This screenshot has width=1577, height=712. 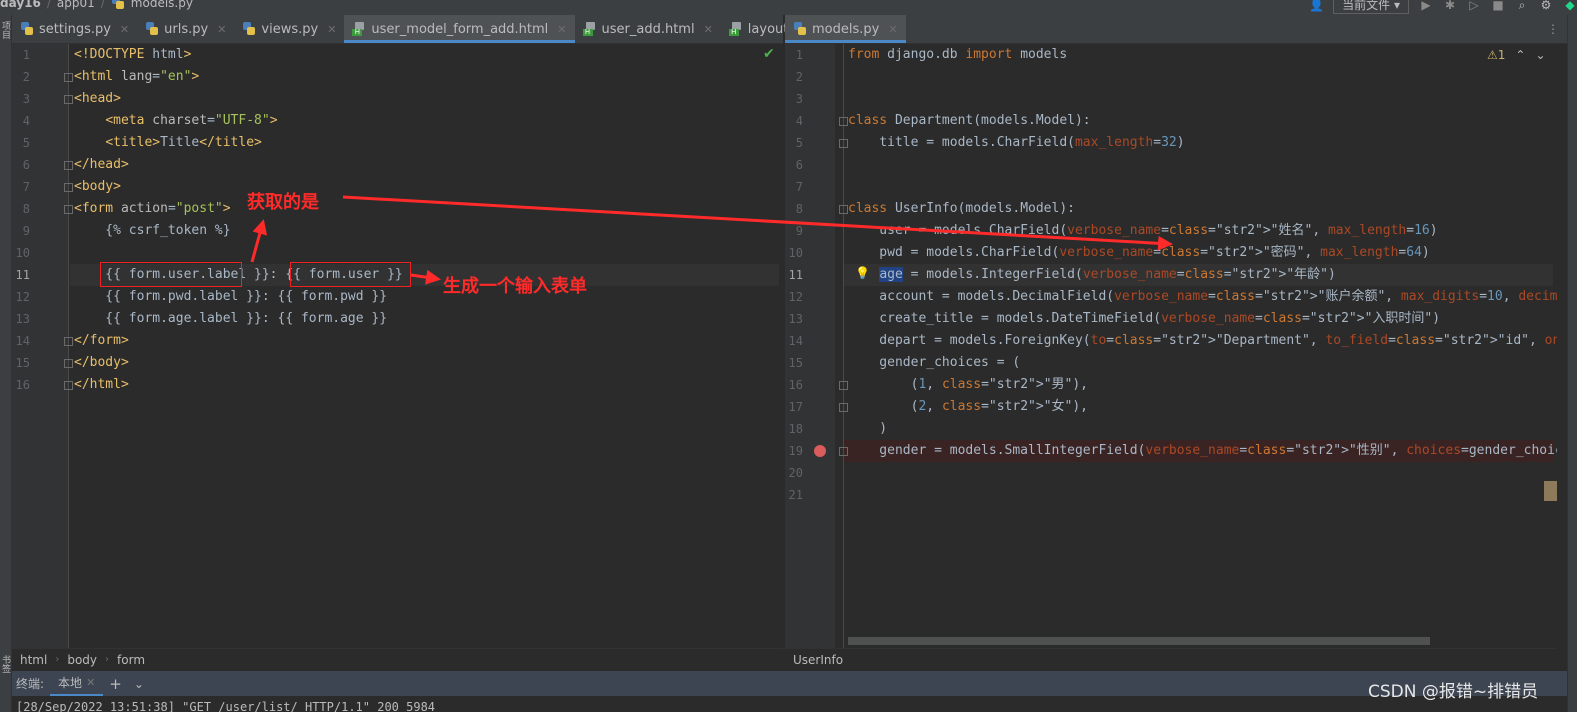 I want to click on search-icon: ⌕, so click(x=1522, y=6).